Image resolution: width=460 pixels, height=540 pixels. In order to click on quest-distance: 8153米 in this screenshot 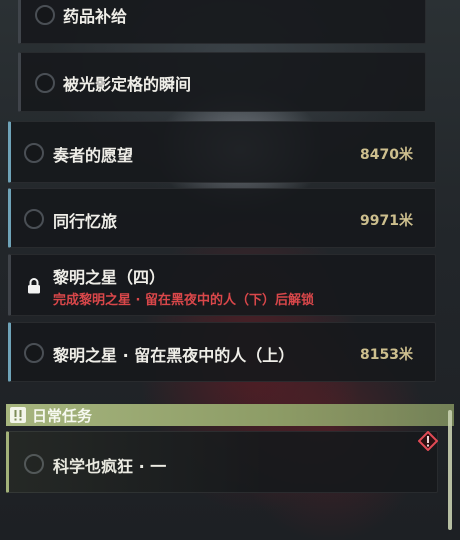, I will do `click(386, 355)`.